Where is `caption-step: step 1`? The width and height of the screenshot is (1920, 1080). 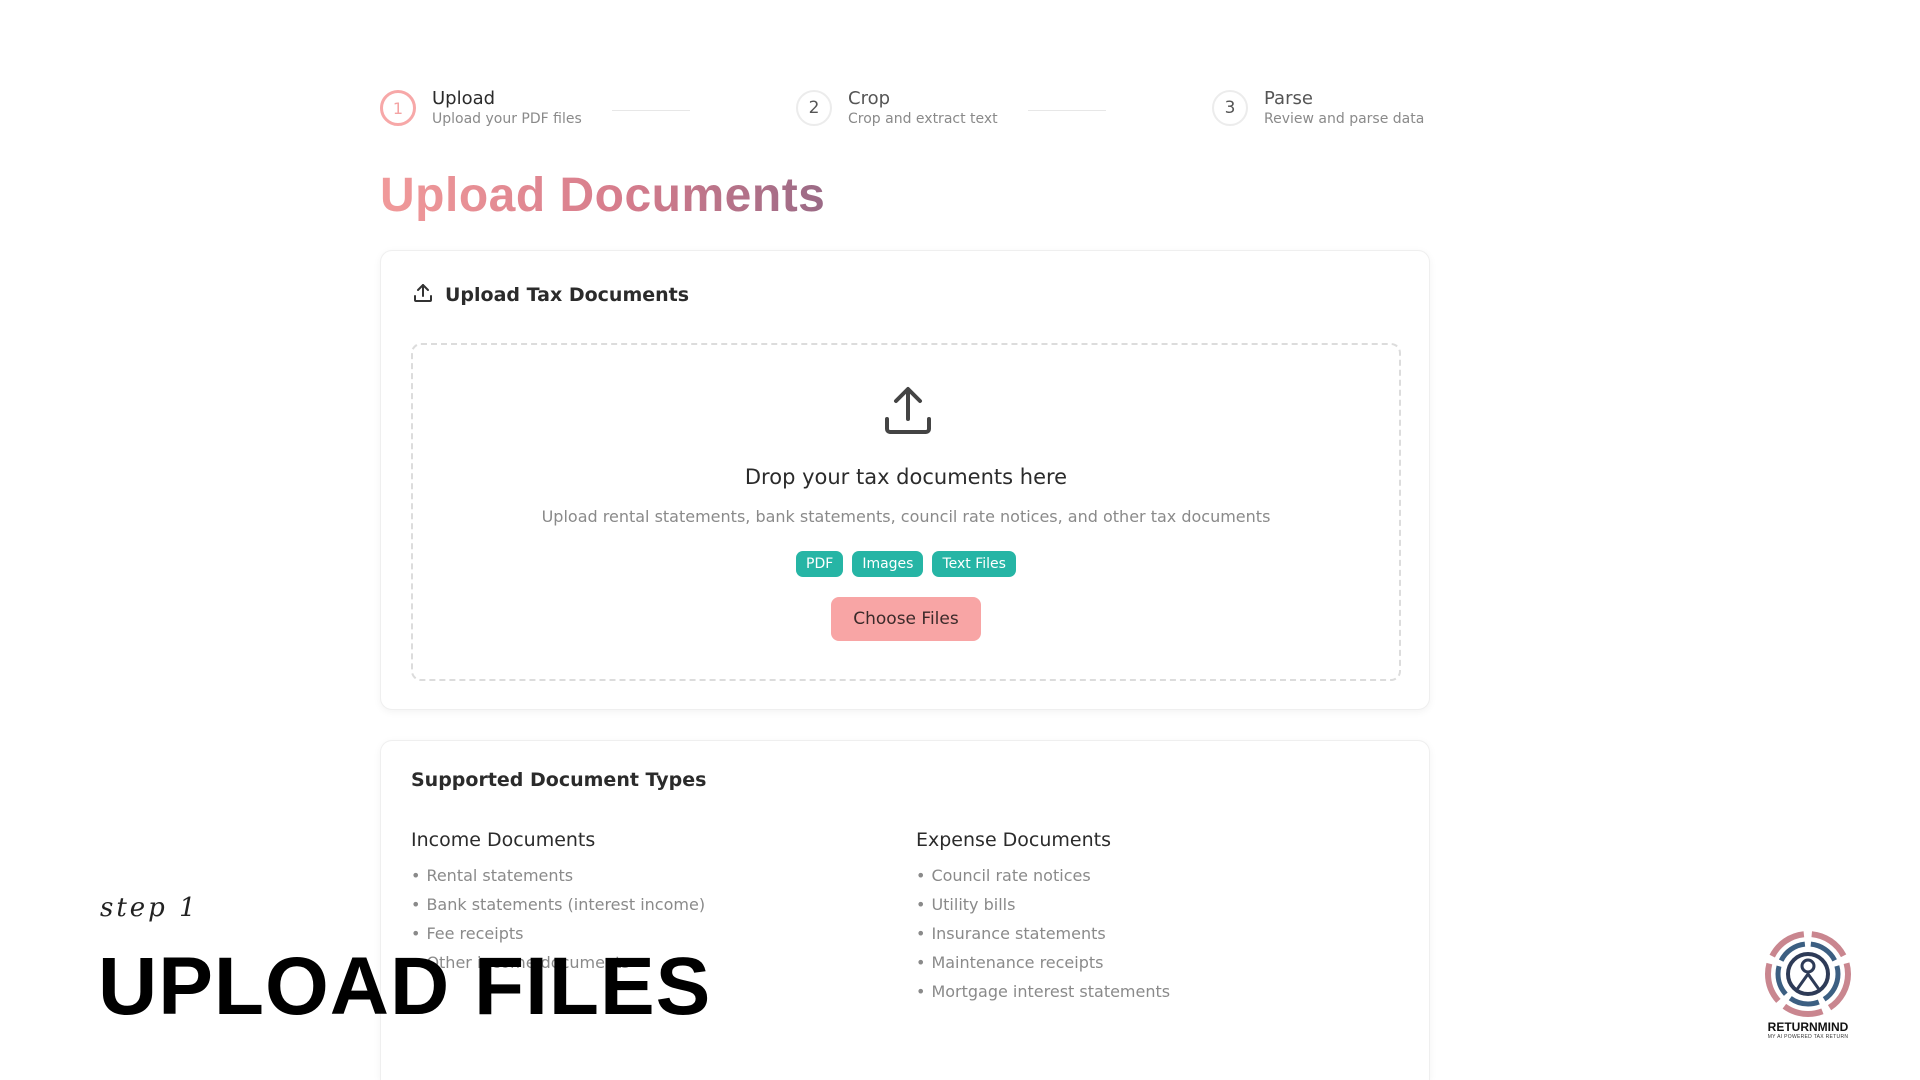
caption-step: step 1 is located at coordinates (149, 908).